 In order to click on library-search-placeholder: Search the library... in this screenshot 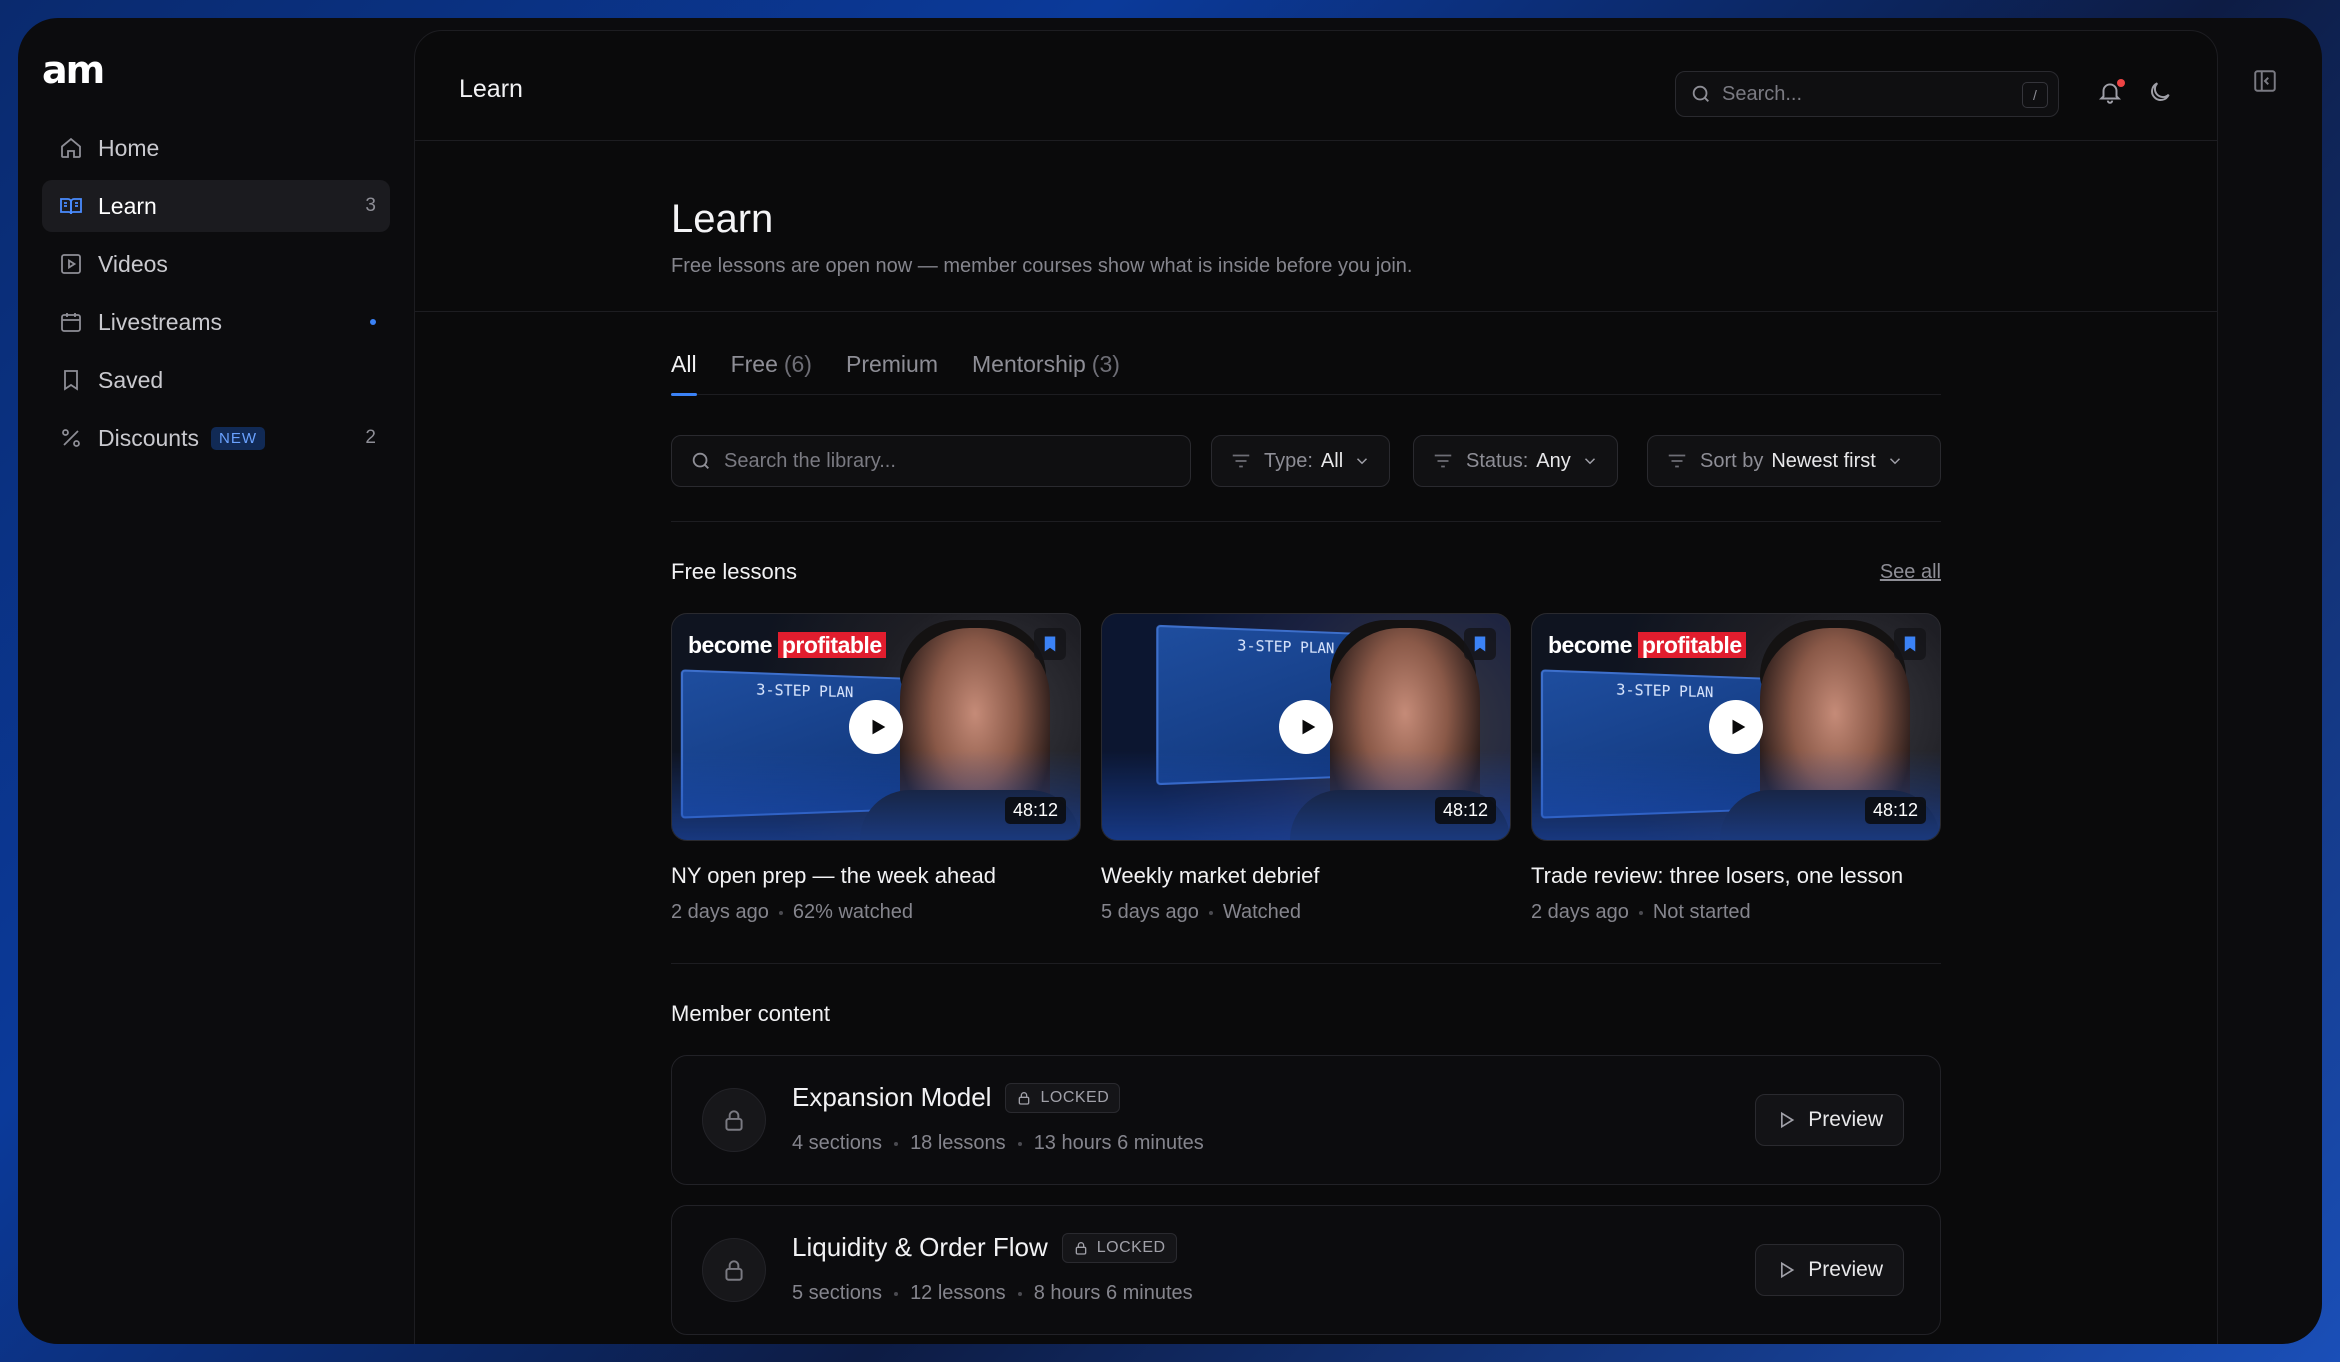, I will do `click(810, 460)`.